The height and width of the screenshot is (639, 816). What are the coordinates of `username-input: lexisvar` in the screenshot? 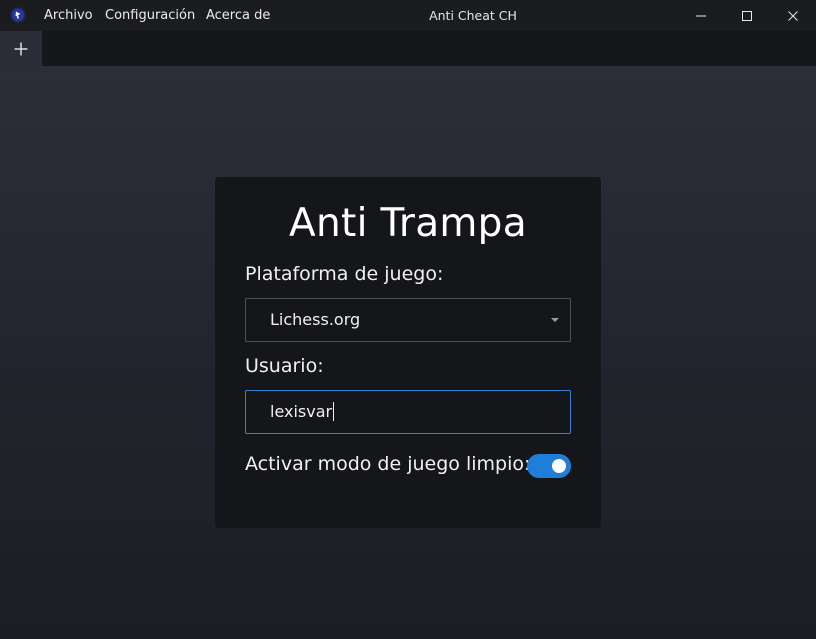 It's located at (408, 412).